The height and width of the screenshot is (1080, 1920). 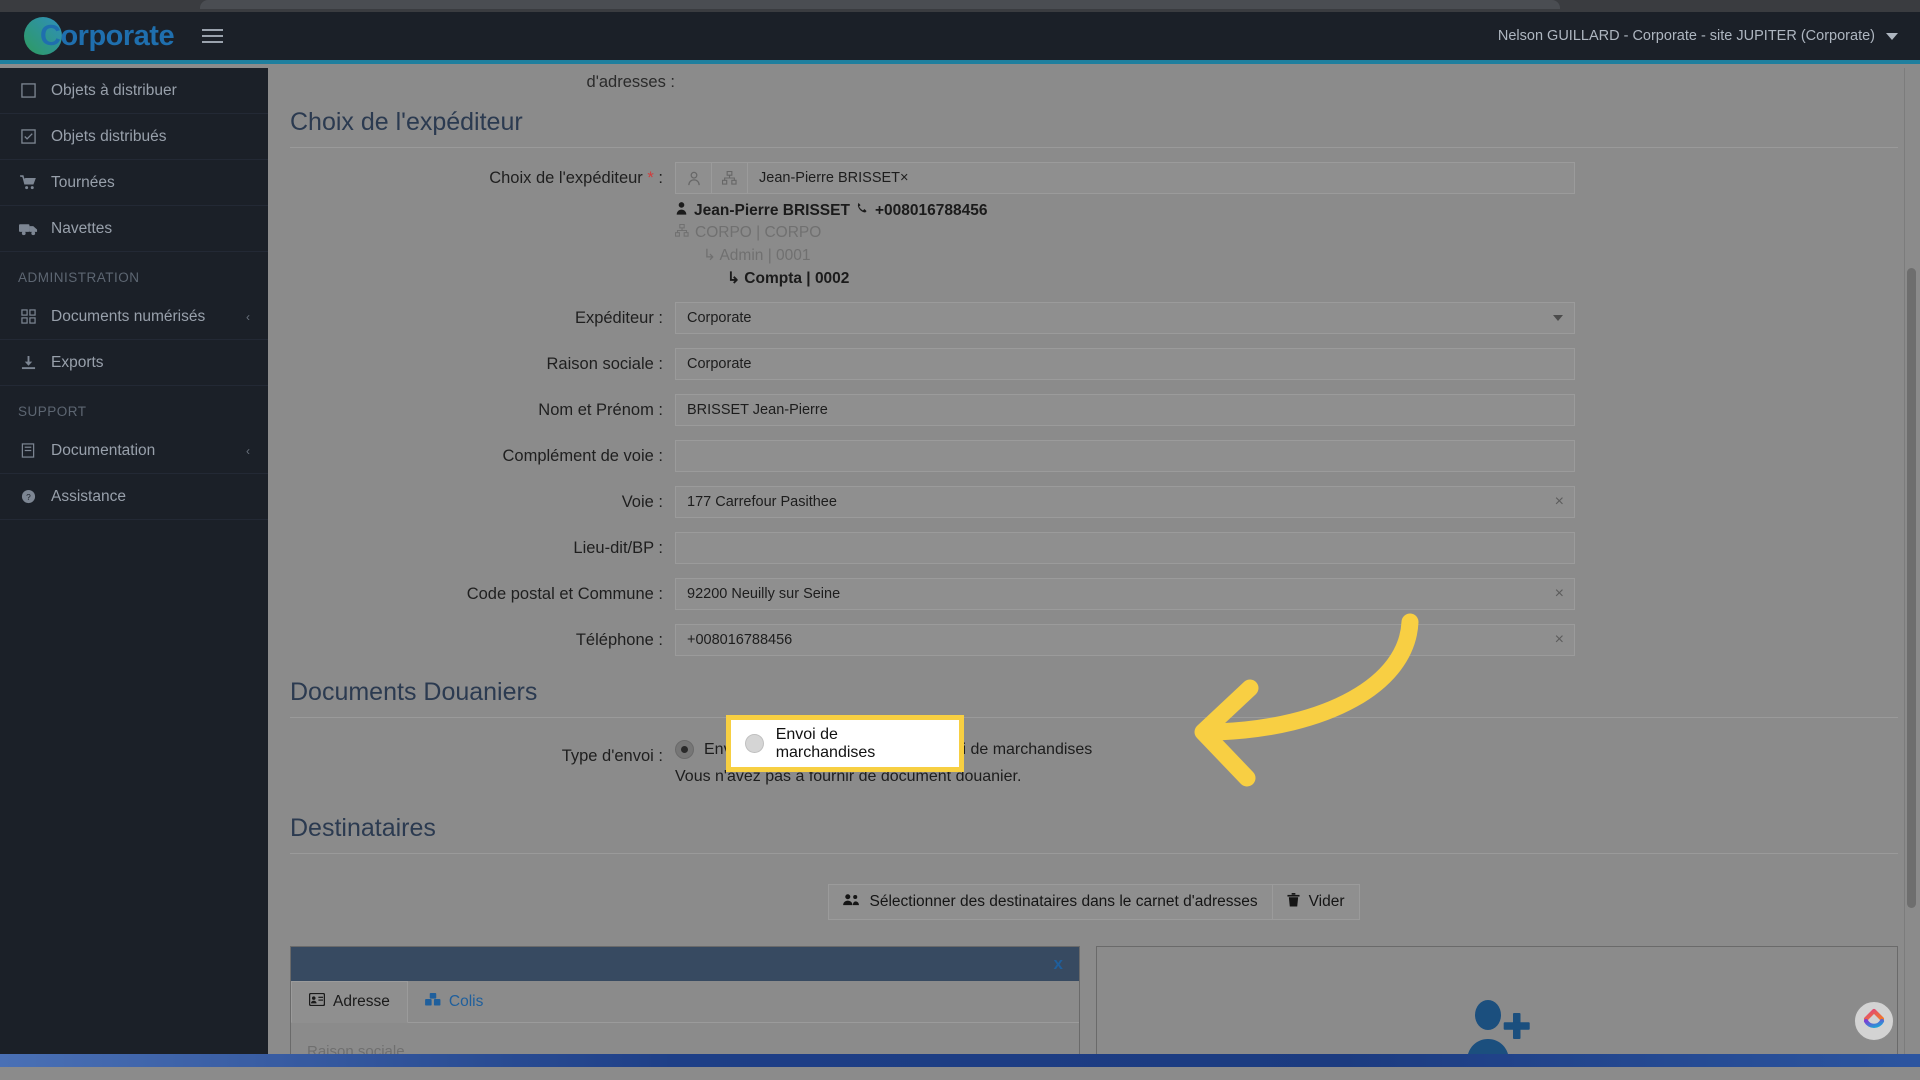 I want to click on radio-envoi-documents, so click(x=684, y=749).